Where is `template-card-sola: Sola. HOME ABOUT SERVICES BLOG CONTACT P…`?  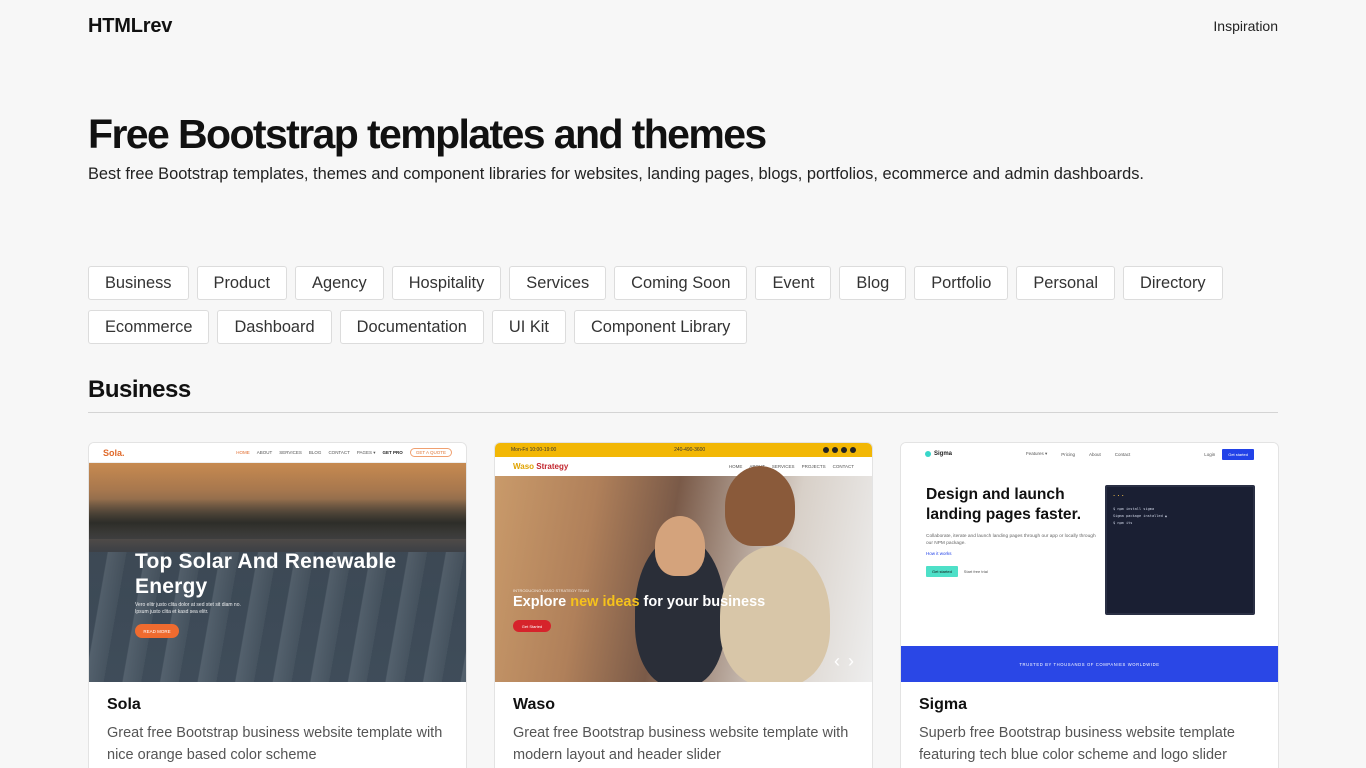 template-card-sola: Sola. HOME ABOUT SERVICES BLOG CONTACT P… is located at coordinates (277, 605).